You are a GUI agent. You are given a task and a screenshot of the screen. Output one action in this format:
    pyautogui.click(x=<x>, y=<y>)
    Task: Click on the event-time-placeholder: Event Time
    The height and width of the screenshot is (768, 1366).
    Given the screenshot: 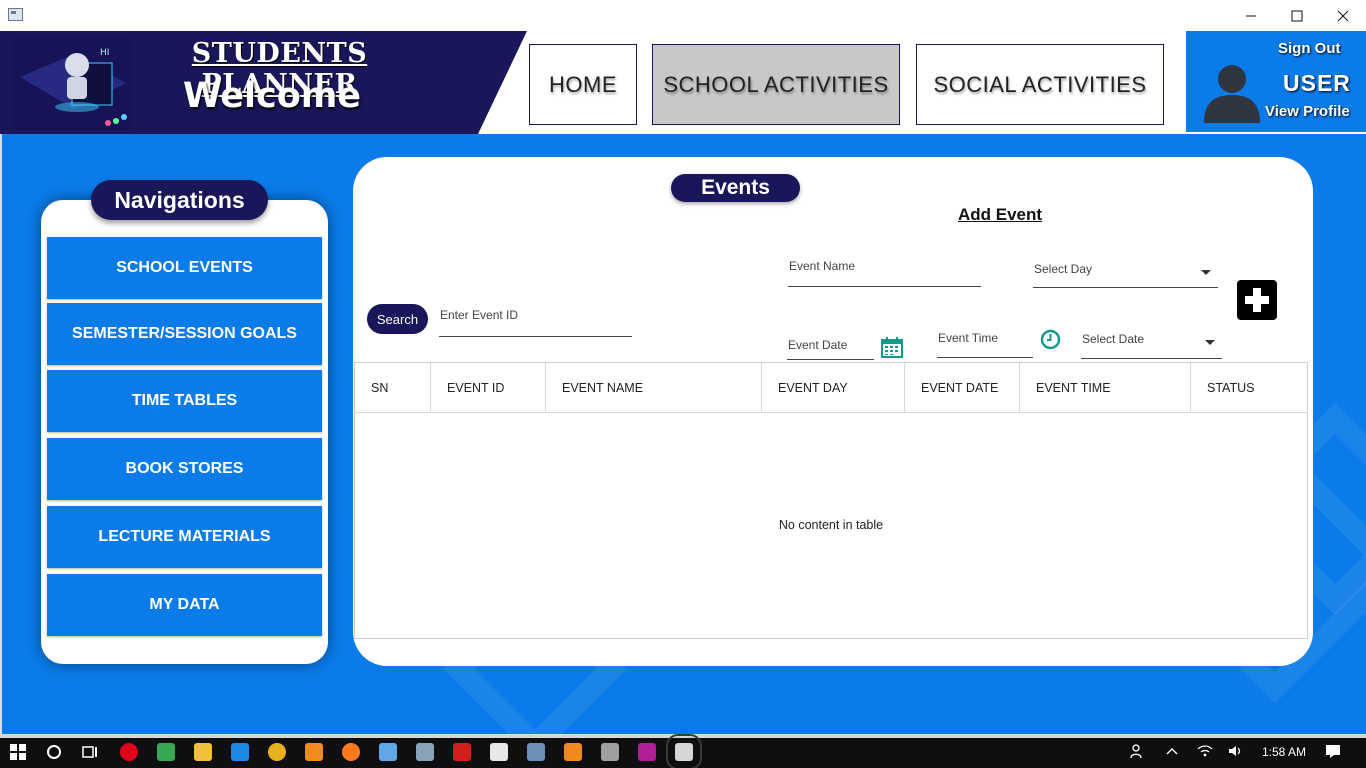 What is the action you would take?
    pyautogui.click(x=968, y=338)
    